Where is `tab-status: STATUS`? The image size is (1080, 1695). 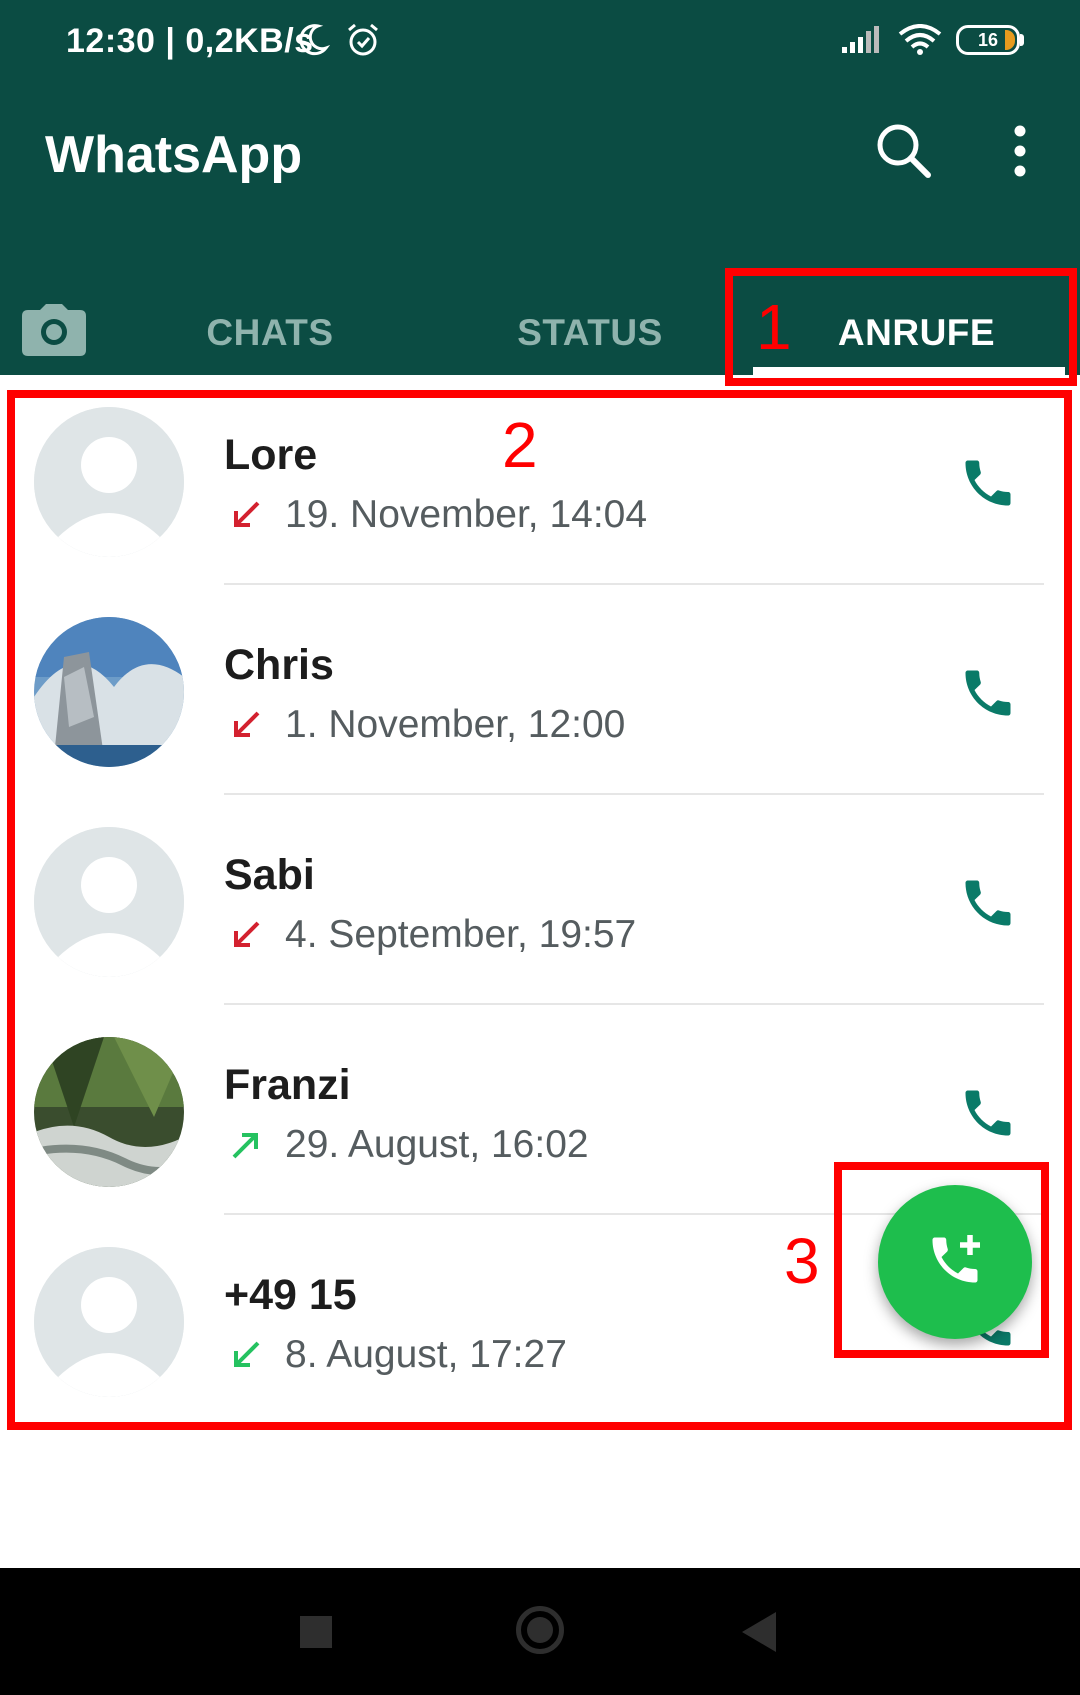 tab-status: STATUS is located at coordinates (590, 327).